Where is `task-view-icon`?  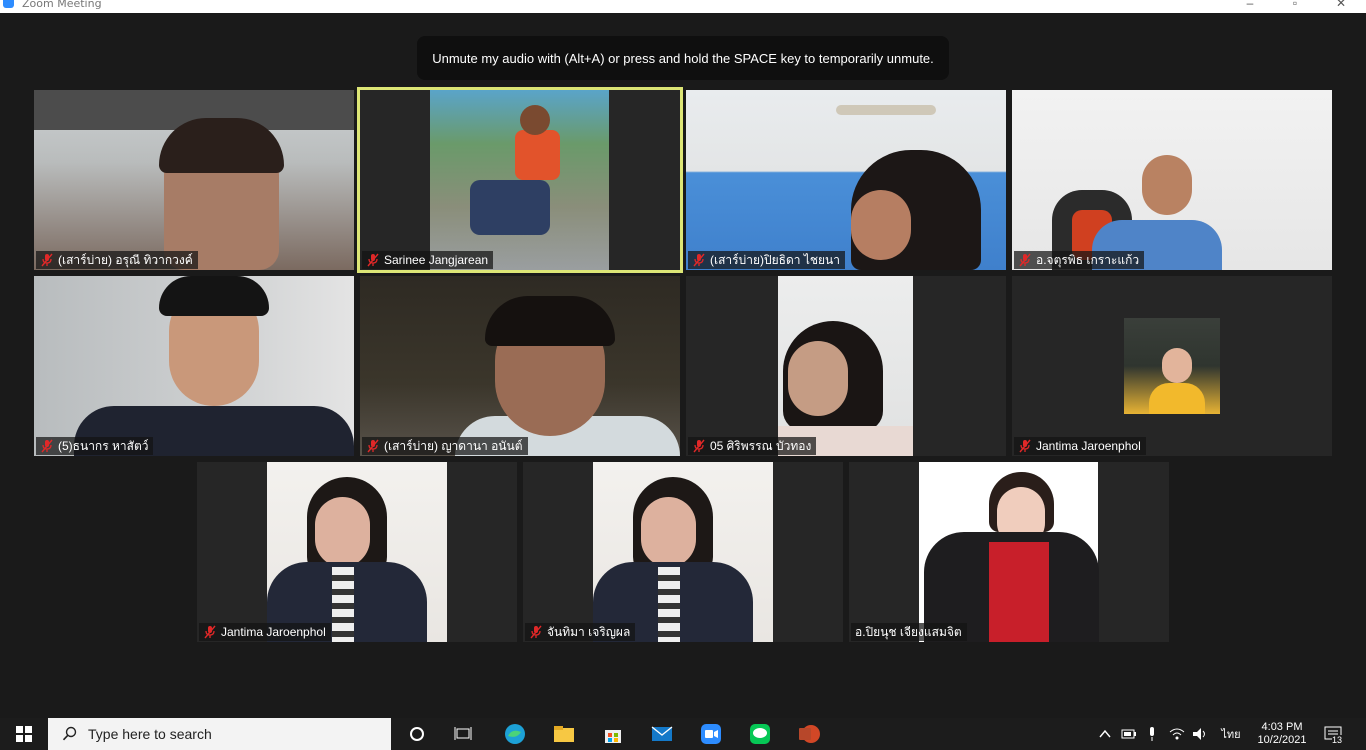
task-view-icon is located at coordinates (463, 733).